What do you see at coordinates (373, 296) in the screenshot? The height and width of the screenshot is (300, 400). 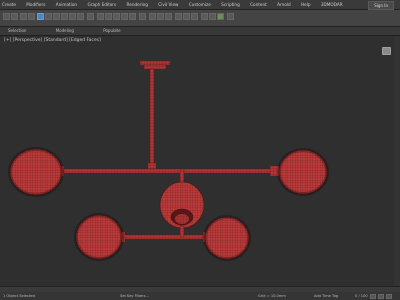 I see `play-icon` at bounding box center [373, 296].